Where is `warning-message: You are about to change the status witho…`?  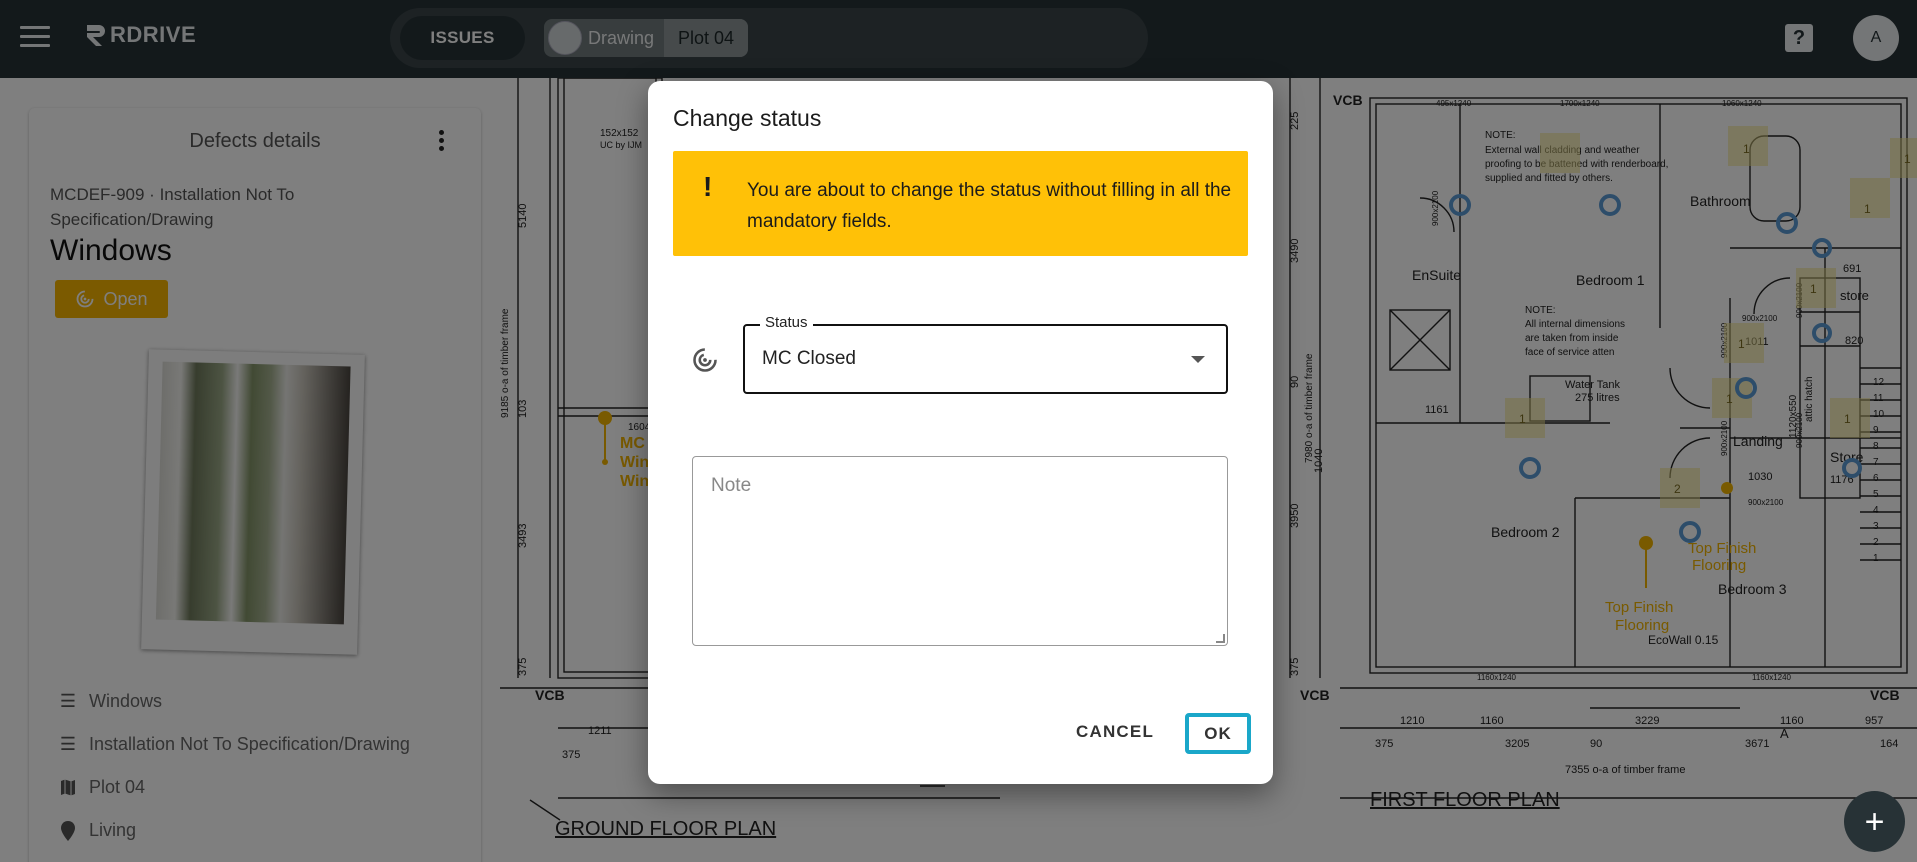
warning-message: You are about to change the status witho… is located at coordinates (989, 206).